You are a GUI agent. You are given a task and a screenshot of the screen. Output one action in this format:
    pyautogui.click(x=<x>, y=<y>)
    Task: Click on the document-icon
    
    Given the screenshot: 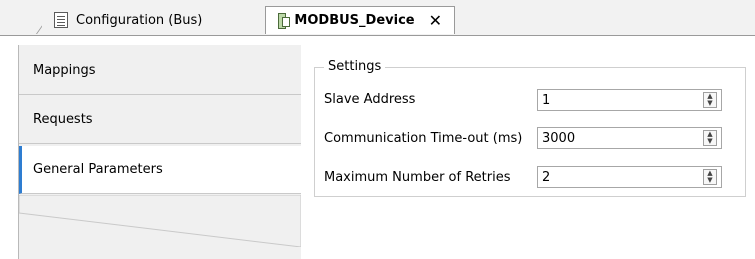 What is the action you would take?
    pyautogui.click(x=61, y=20)
    